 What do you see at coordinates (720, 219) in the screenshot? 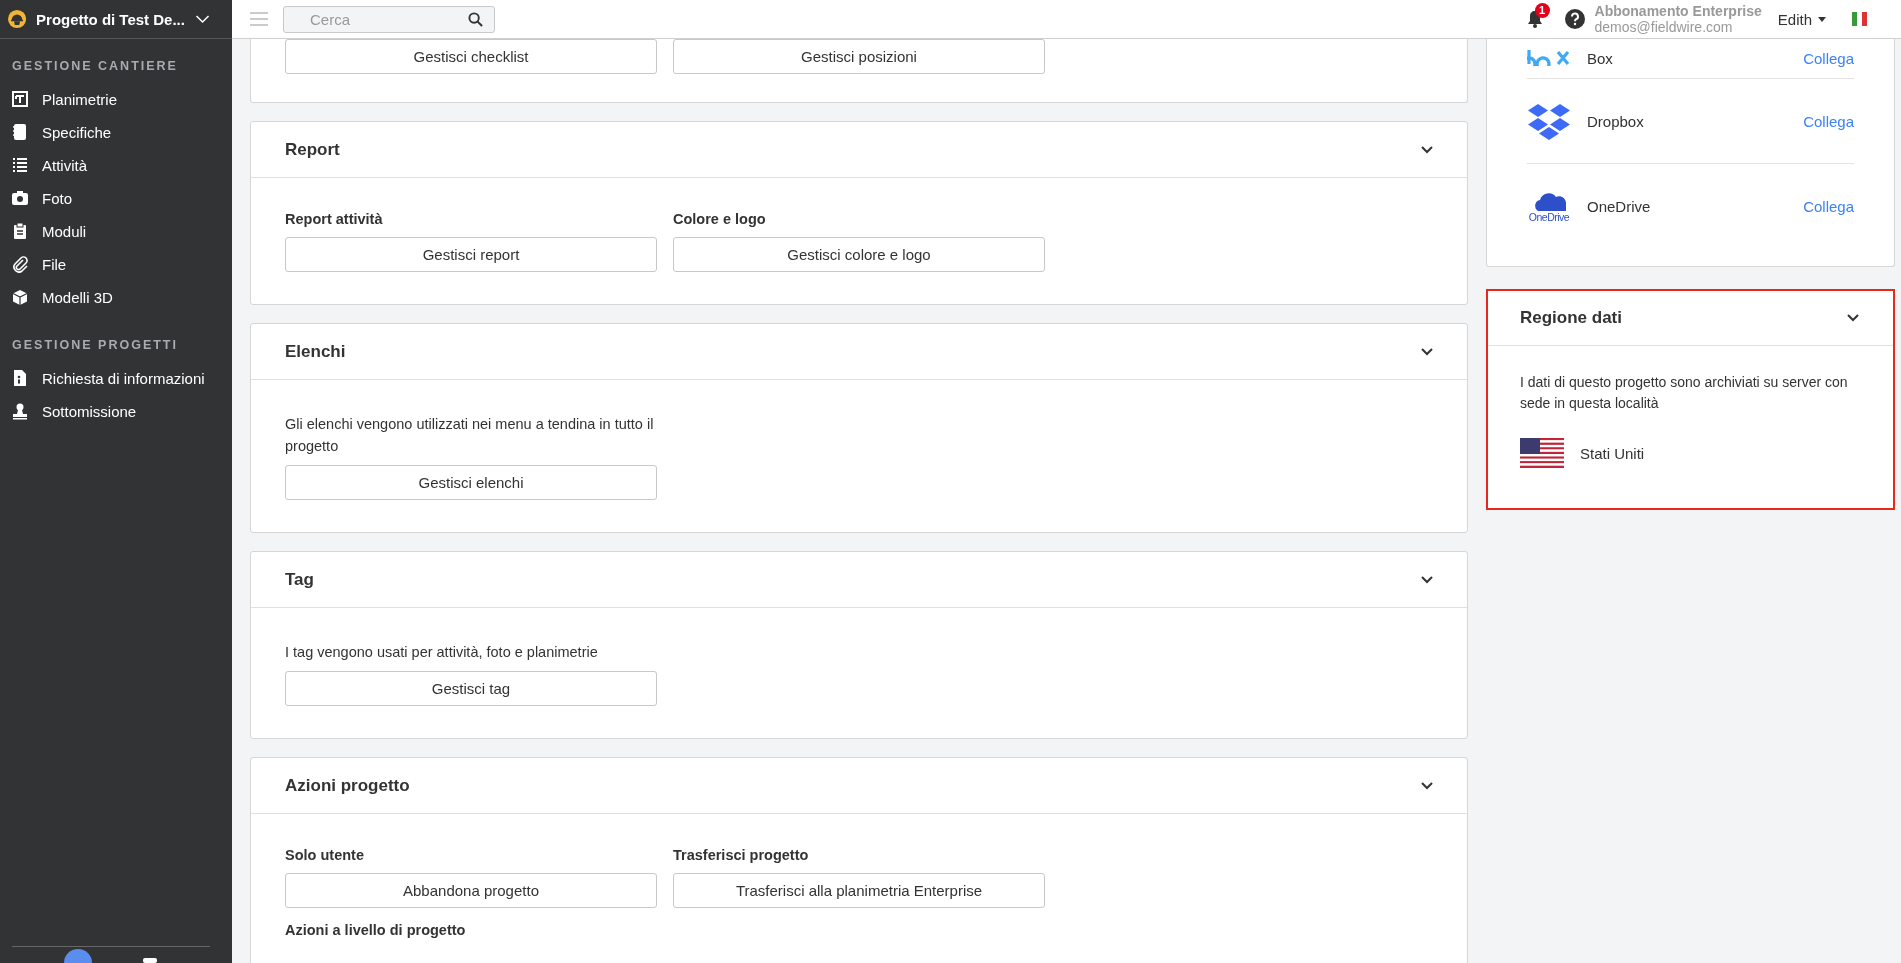
I see `setting-label: Colore e logo` at bounding box center [720, 219].